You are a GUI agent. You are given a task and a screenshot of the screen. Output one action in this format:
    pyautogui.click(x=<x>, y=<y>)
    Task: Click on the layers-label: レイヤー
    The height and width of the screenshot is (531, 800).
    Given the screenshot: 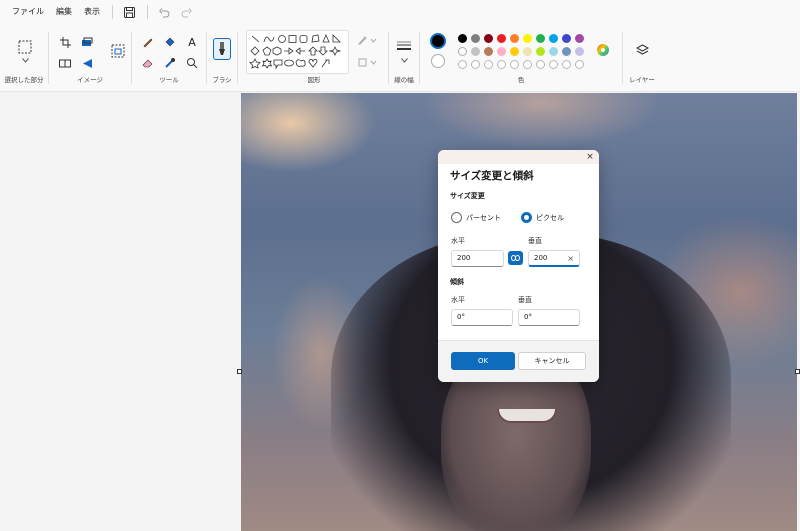 What is the action you would take?
    pyautogui.click(x=642, y=80)
    